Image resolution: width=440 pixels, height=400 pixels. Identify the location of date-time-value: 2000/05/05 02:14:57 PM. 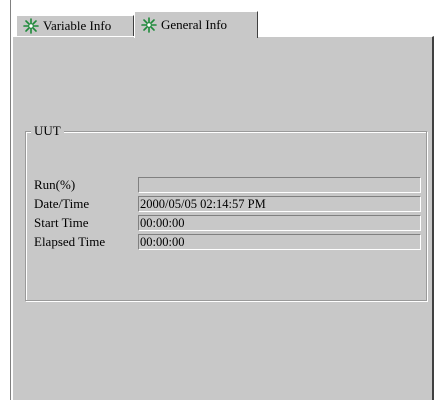
(279, 204).